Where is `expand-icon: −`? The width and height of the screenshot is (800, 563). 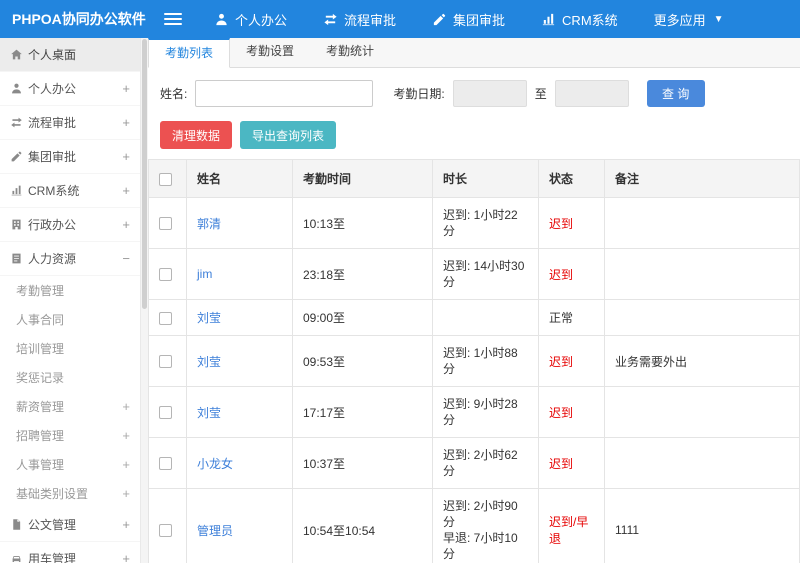 expand-icon: − is located at coordinates (126, 258).